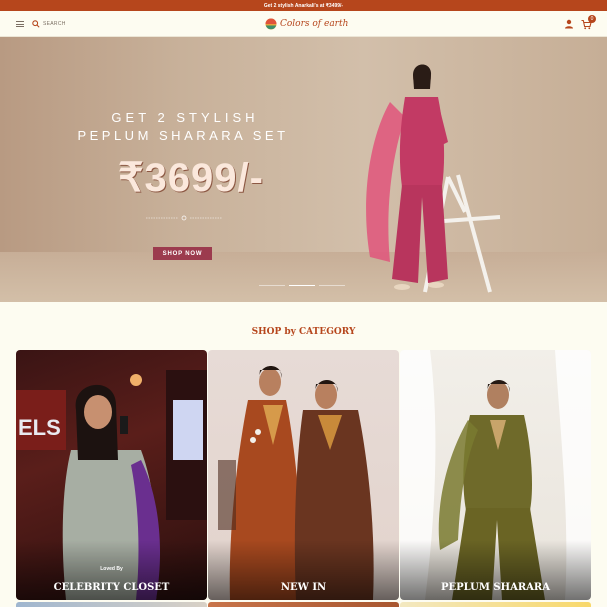  What do you see at coordinates (271, 24) in the screenshot?
I see `logo-mark-icon` at bounding box center [271, 24].